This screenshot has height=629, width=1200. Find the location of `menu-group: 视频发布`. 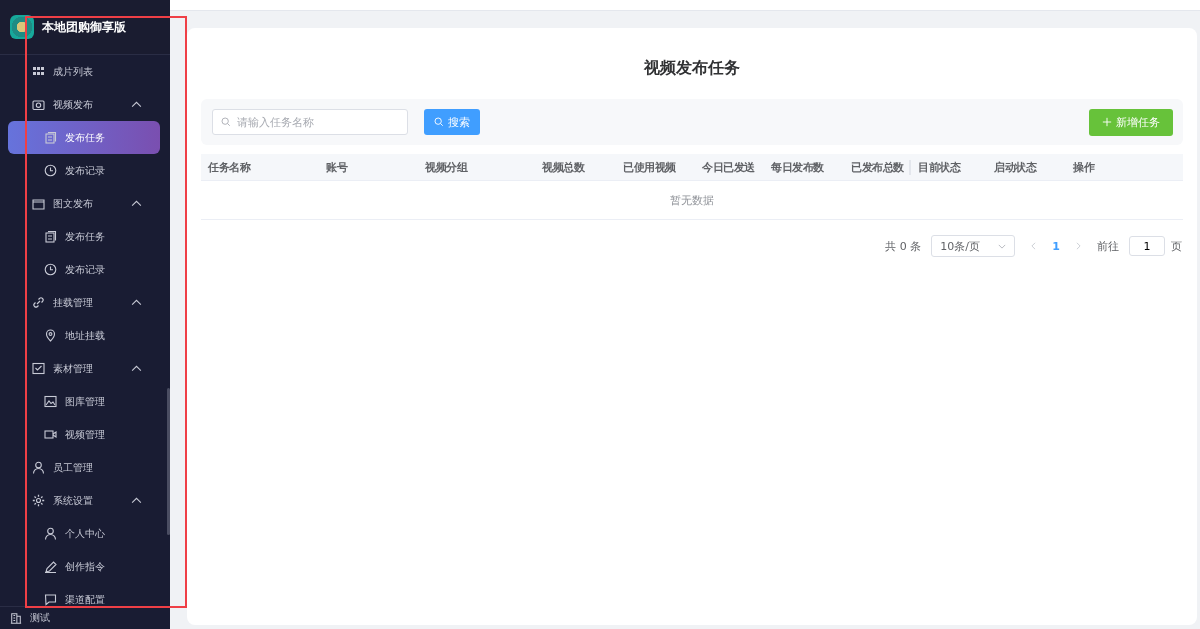

menu-group: 视频发布 is located at coordinates (84, 104).